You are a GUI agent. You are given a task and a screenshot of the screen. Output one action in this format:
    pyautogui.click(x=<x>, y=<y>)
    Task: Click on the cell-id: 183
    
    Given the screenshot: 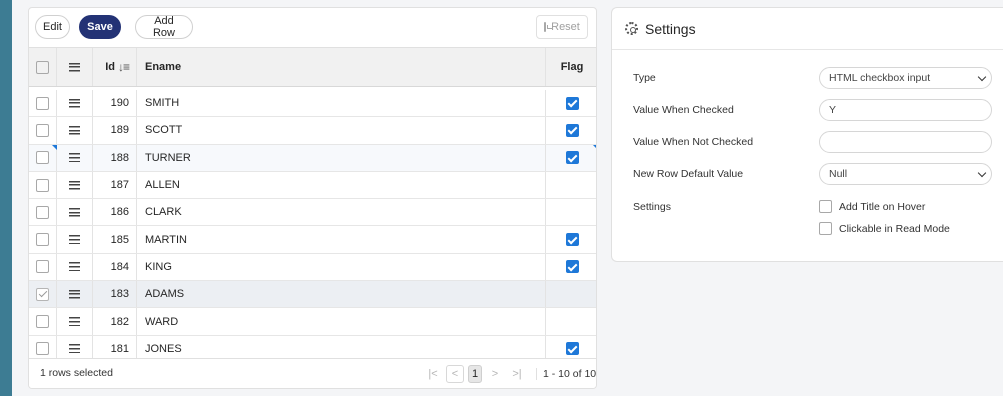 What is the action you would take?
    pyautogui.click(x=115, y=294)
    